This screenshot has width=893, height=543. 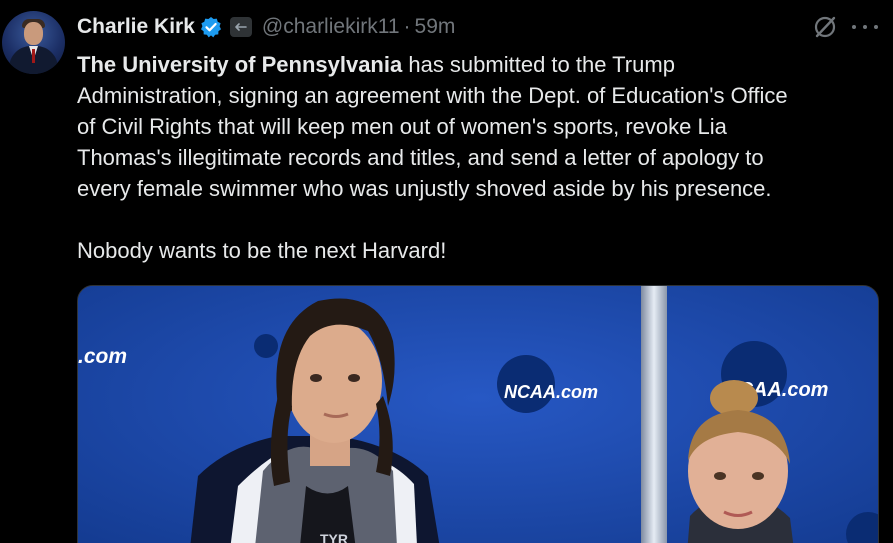 What do you see at coordinates (654, 414) in the screenshot?
I see `backdrop-pole` at bounding box center [654, 414].